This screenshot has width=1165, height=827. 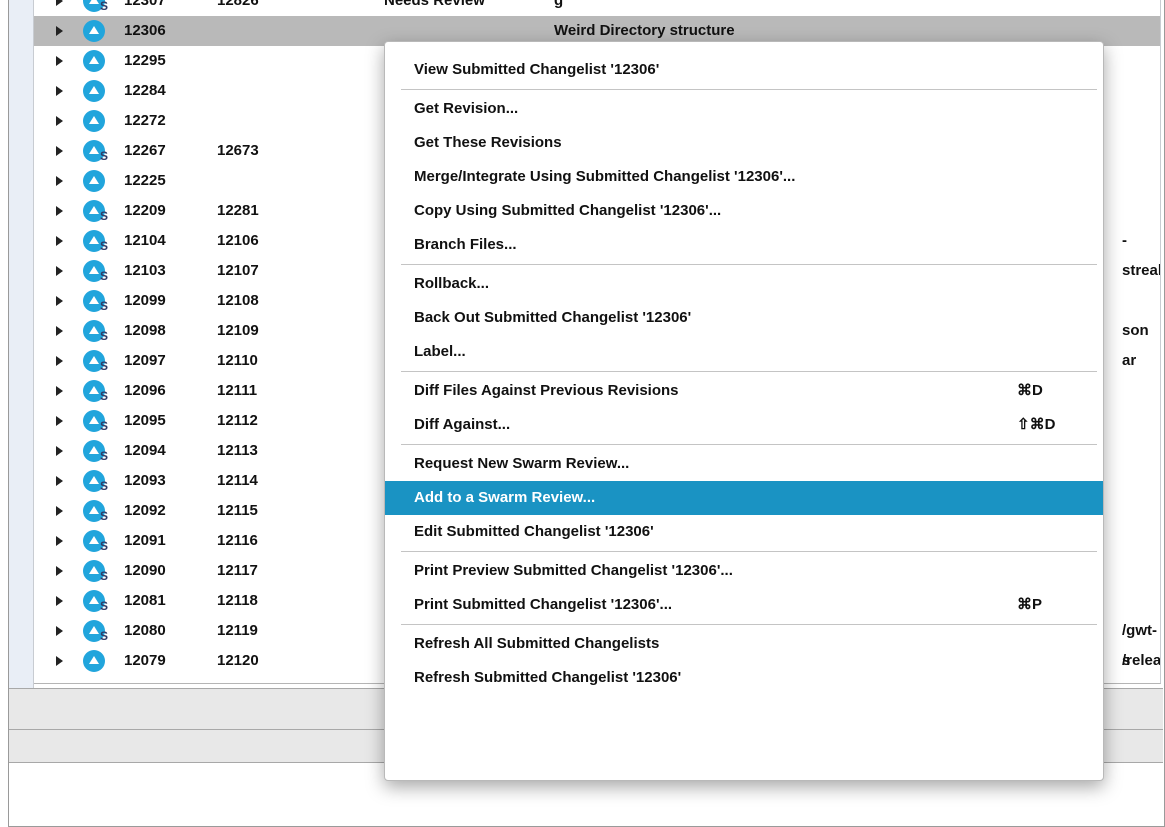 I want to click on menu-item-refresh-all-changelists: Refresh All Submitted Changelists, so click(x=744, y=644).